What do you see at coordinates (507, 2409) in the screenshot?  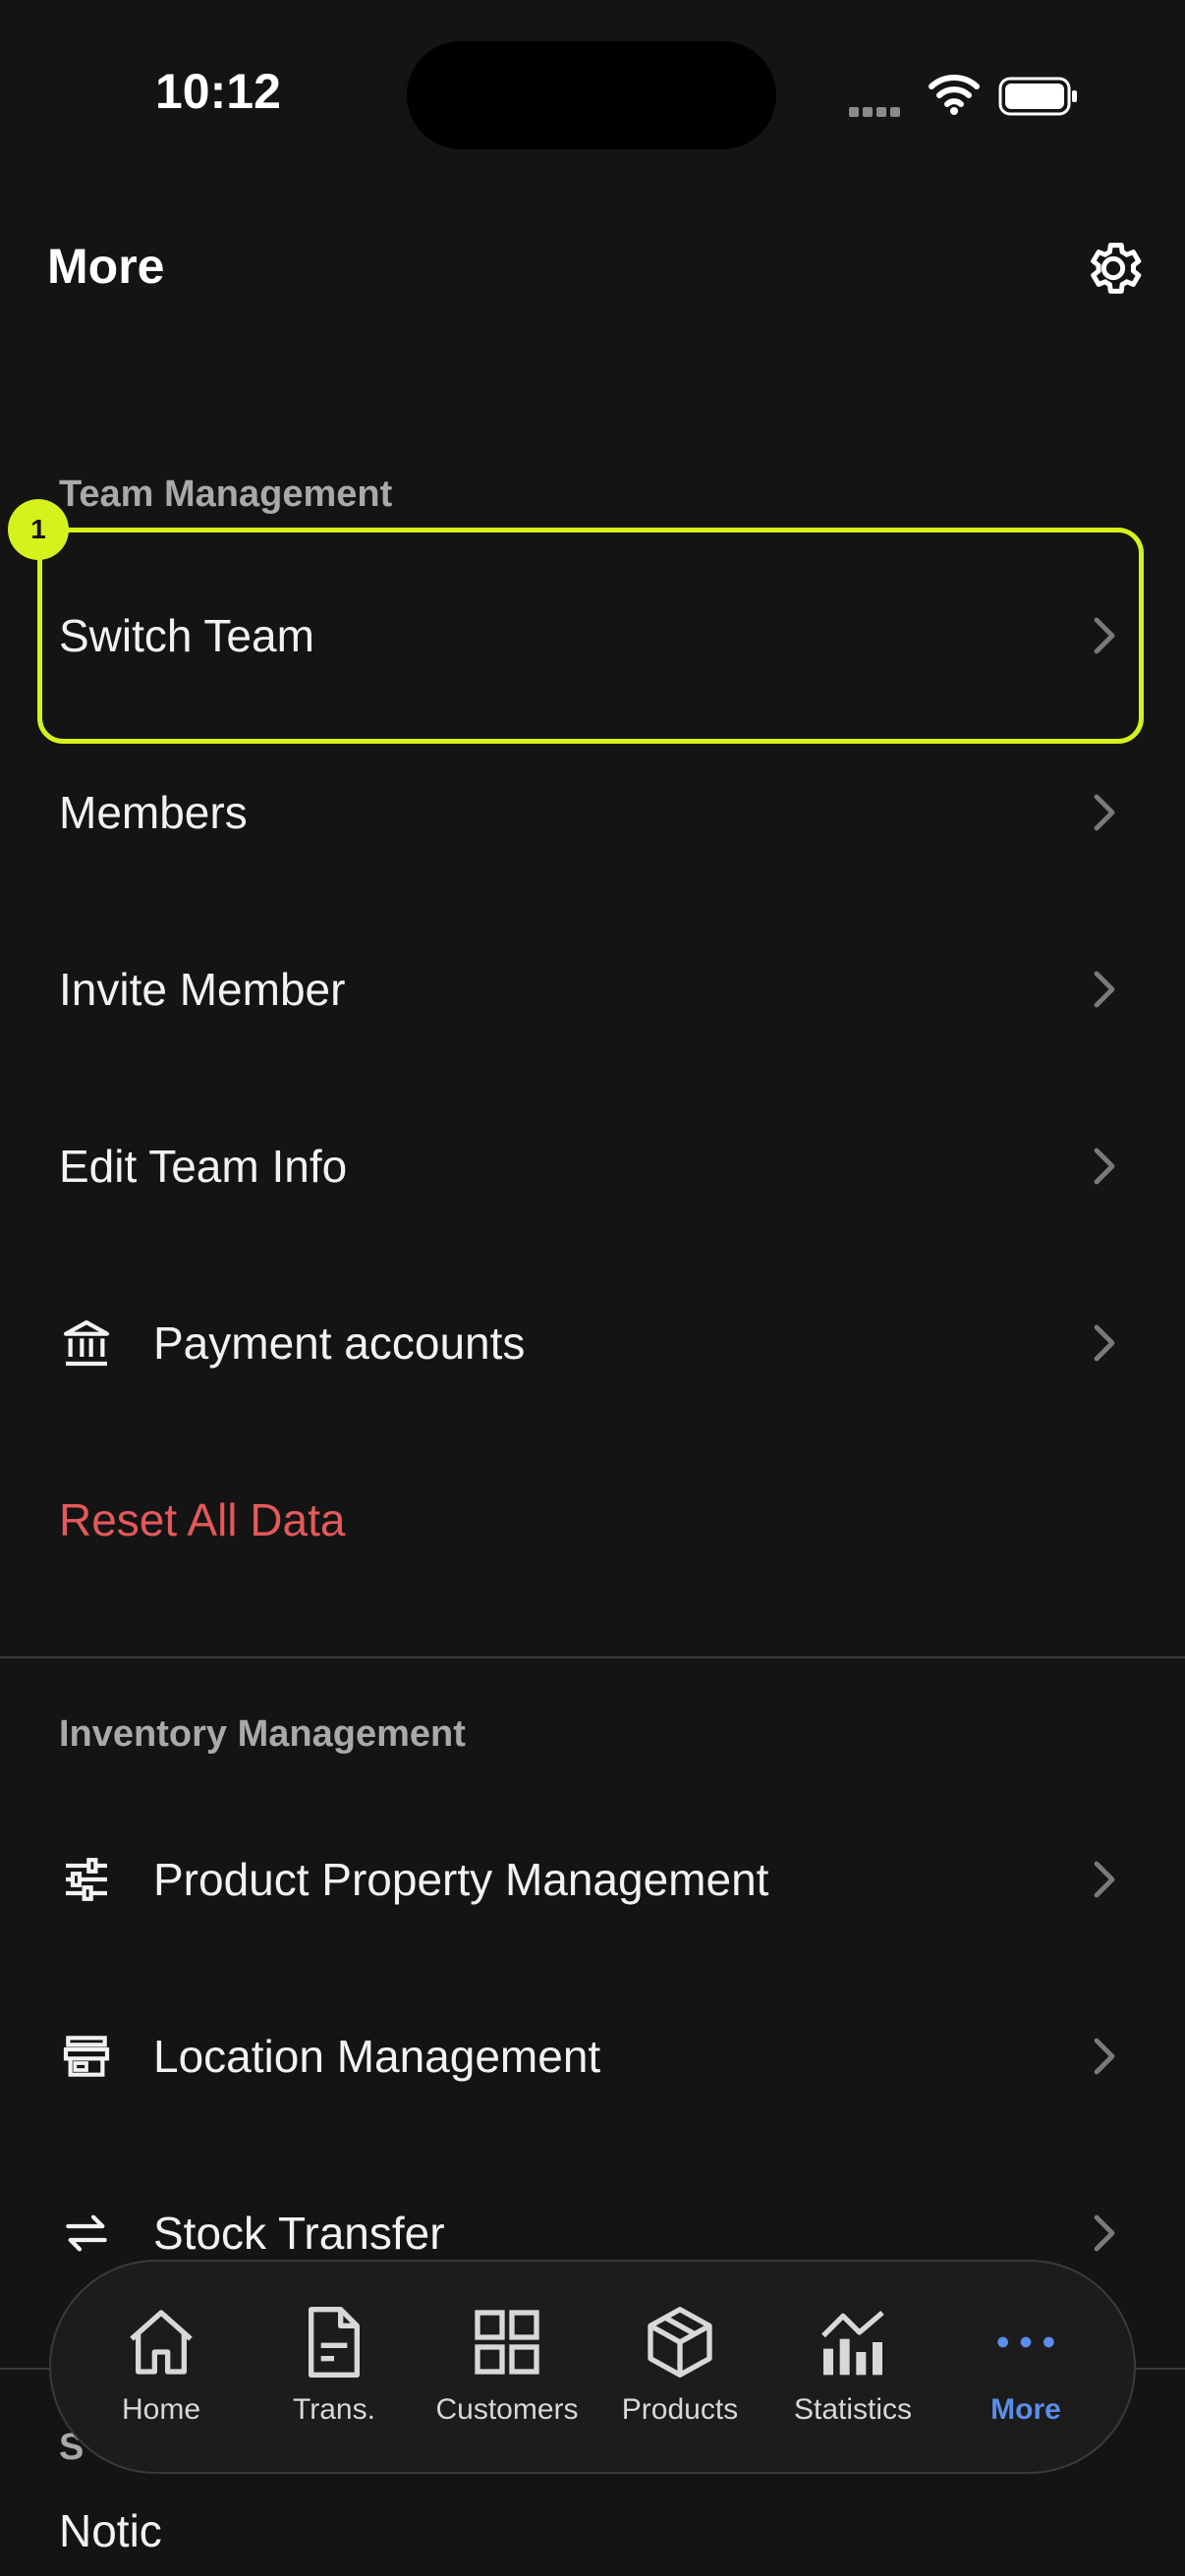 I see `tab-label: Customers` at bounding box center [507, 2409].